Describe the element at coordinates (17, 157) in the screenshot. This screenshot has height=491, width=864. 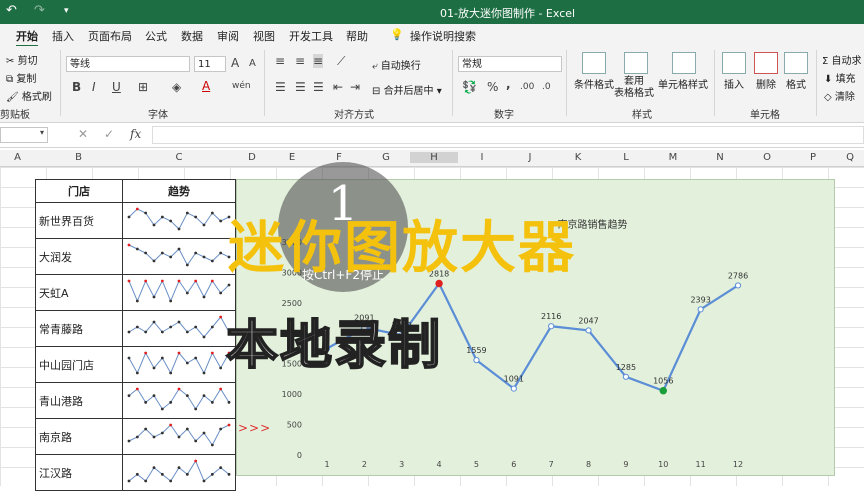
I see `column-header-a: A` at that location.